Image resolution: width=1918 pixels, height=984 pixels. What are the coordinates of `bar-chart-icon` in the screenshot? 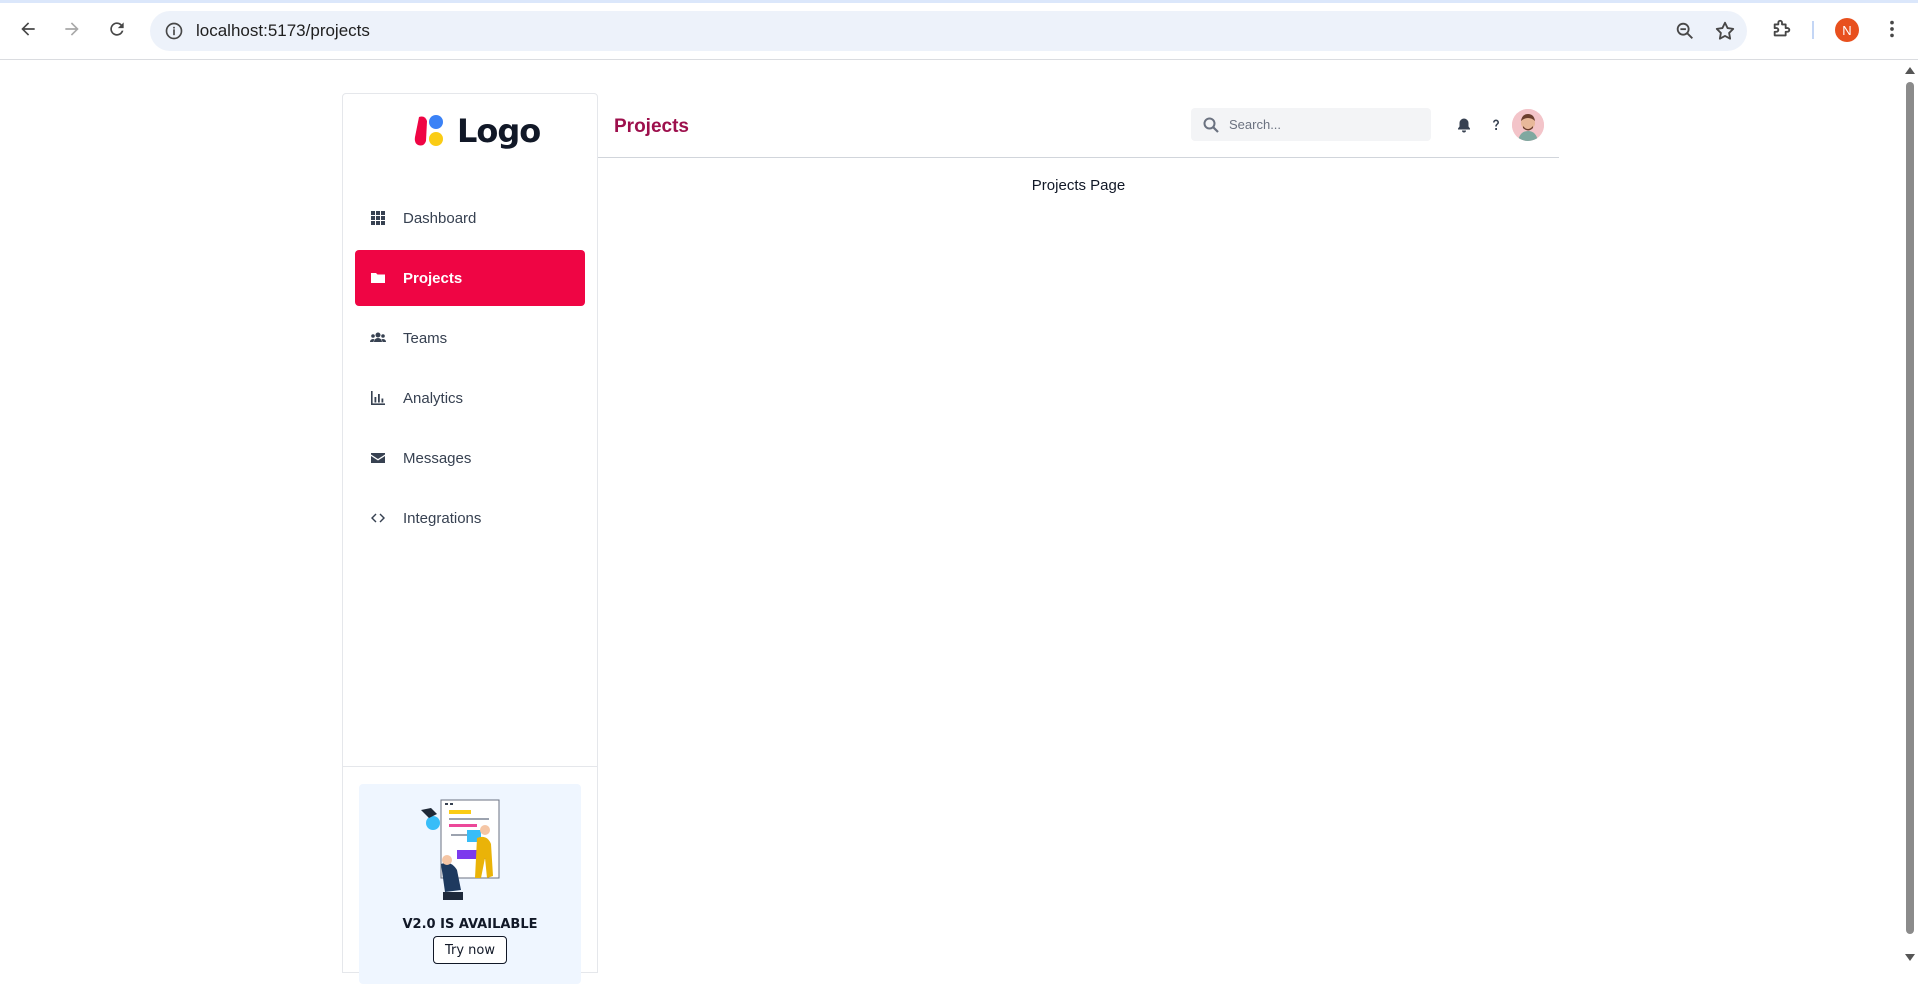 It's located at (378, 398).